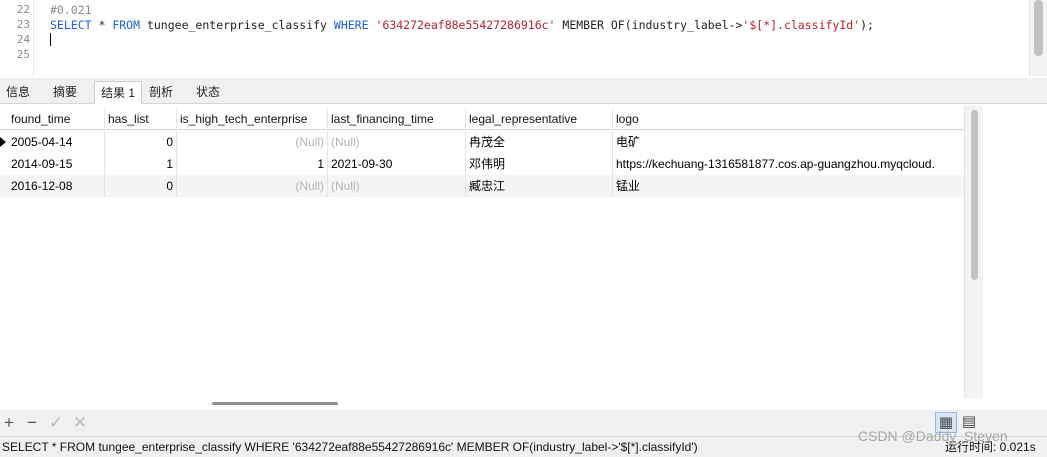  What do you see at coordinates (208, 92) in the screenshot?
I see `tab-status: 状态` at bounding box center [208, 92].